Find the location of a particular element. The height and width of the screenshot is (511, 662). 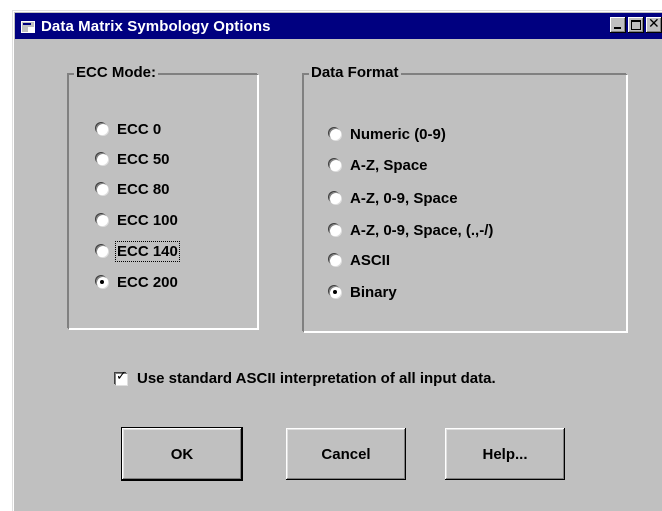

title-bar: Data Matrix Symbology Options ✕ is located at coordinates (338, 26).